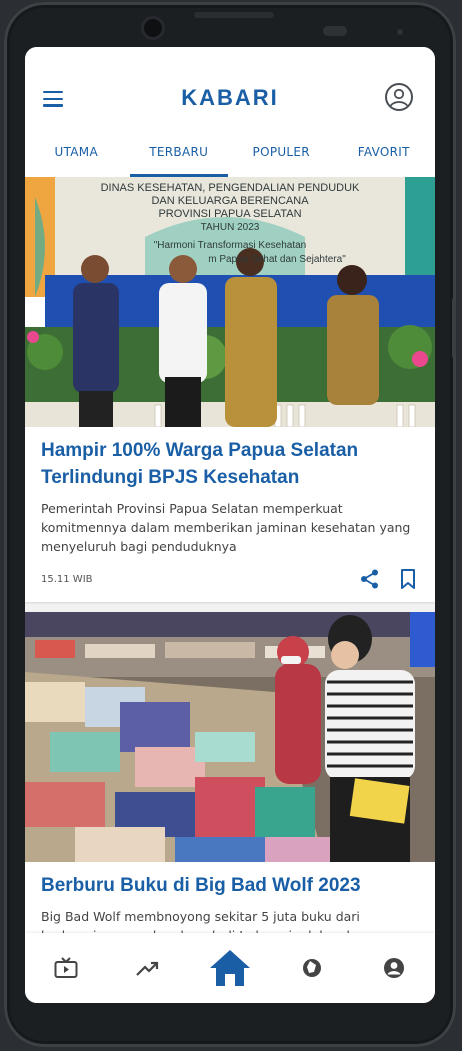  What do you see at coordinates (335, 31) in the screenshot?
I see `speaker` at bounding box center [335, 31].